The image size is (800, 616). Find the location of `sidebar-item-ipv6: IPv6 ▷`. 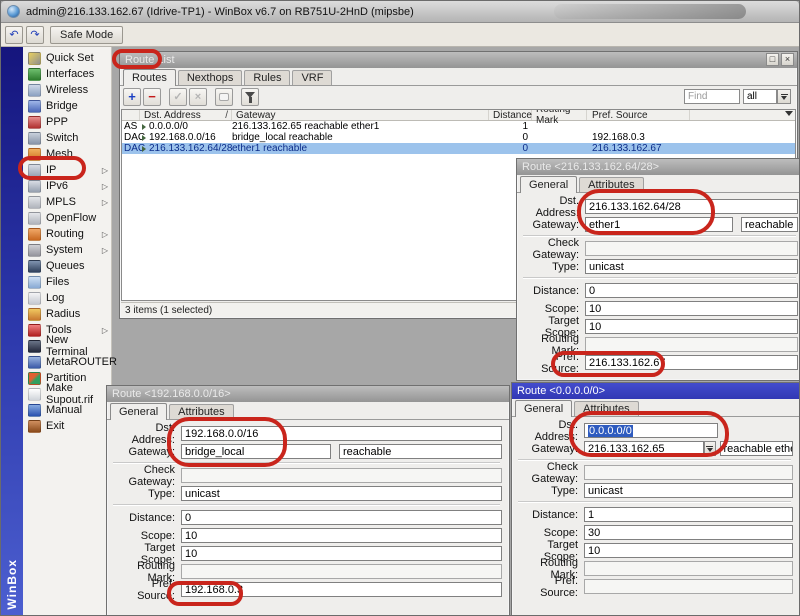

sidebar-item-ipv6: IPv6 ▷ is located at coordinates (67, 186).